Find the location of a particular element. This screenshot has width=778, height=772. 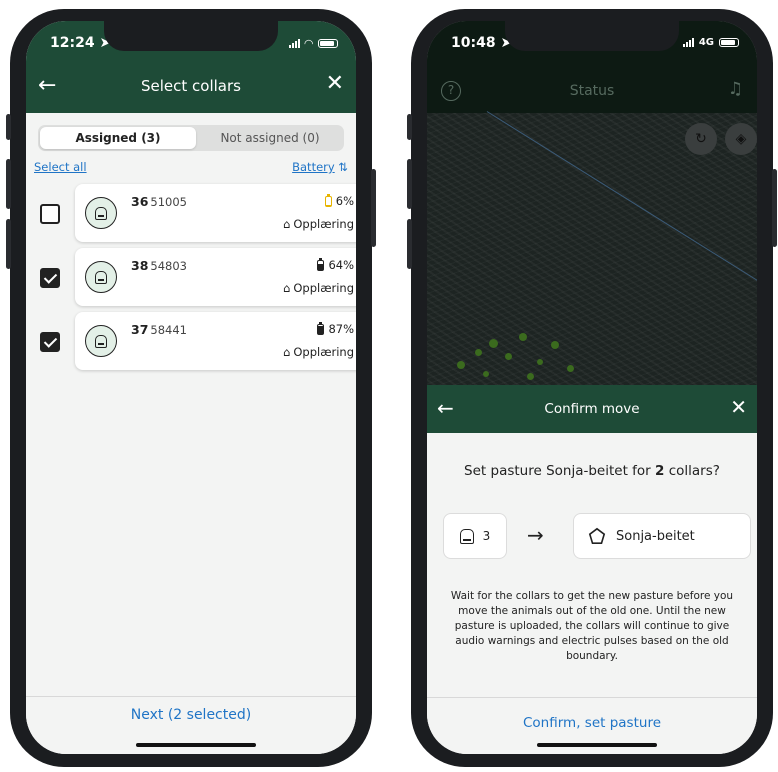

confirm-set-pasture-button: Confirm, set pasture is located at coordinates (592, 723).